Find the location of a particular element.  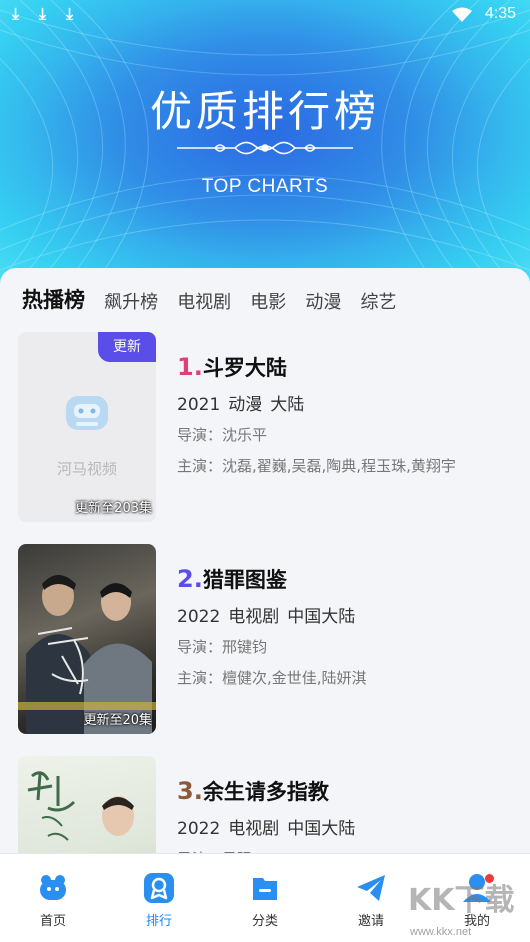

category-icon is located at coordinates (265, 889).